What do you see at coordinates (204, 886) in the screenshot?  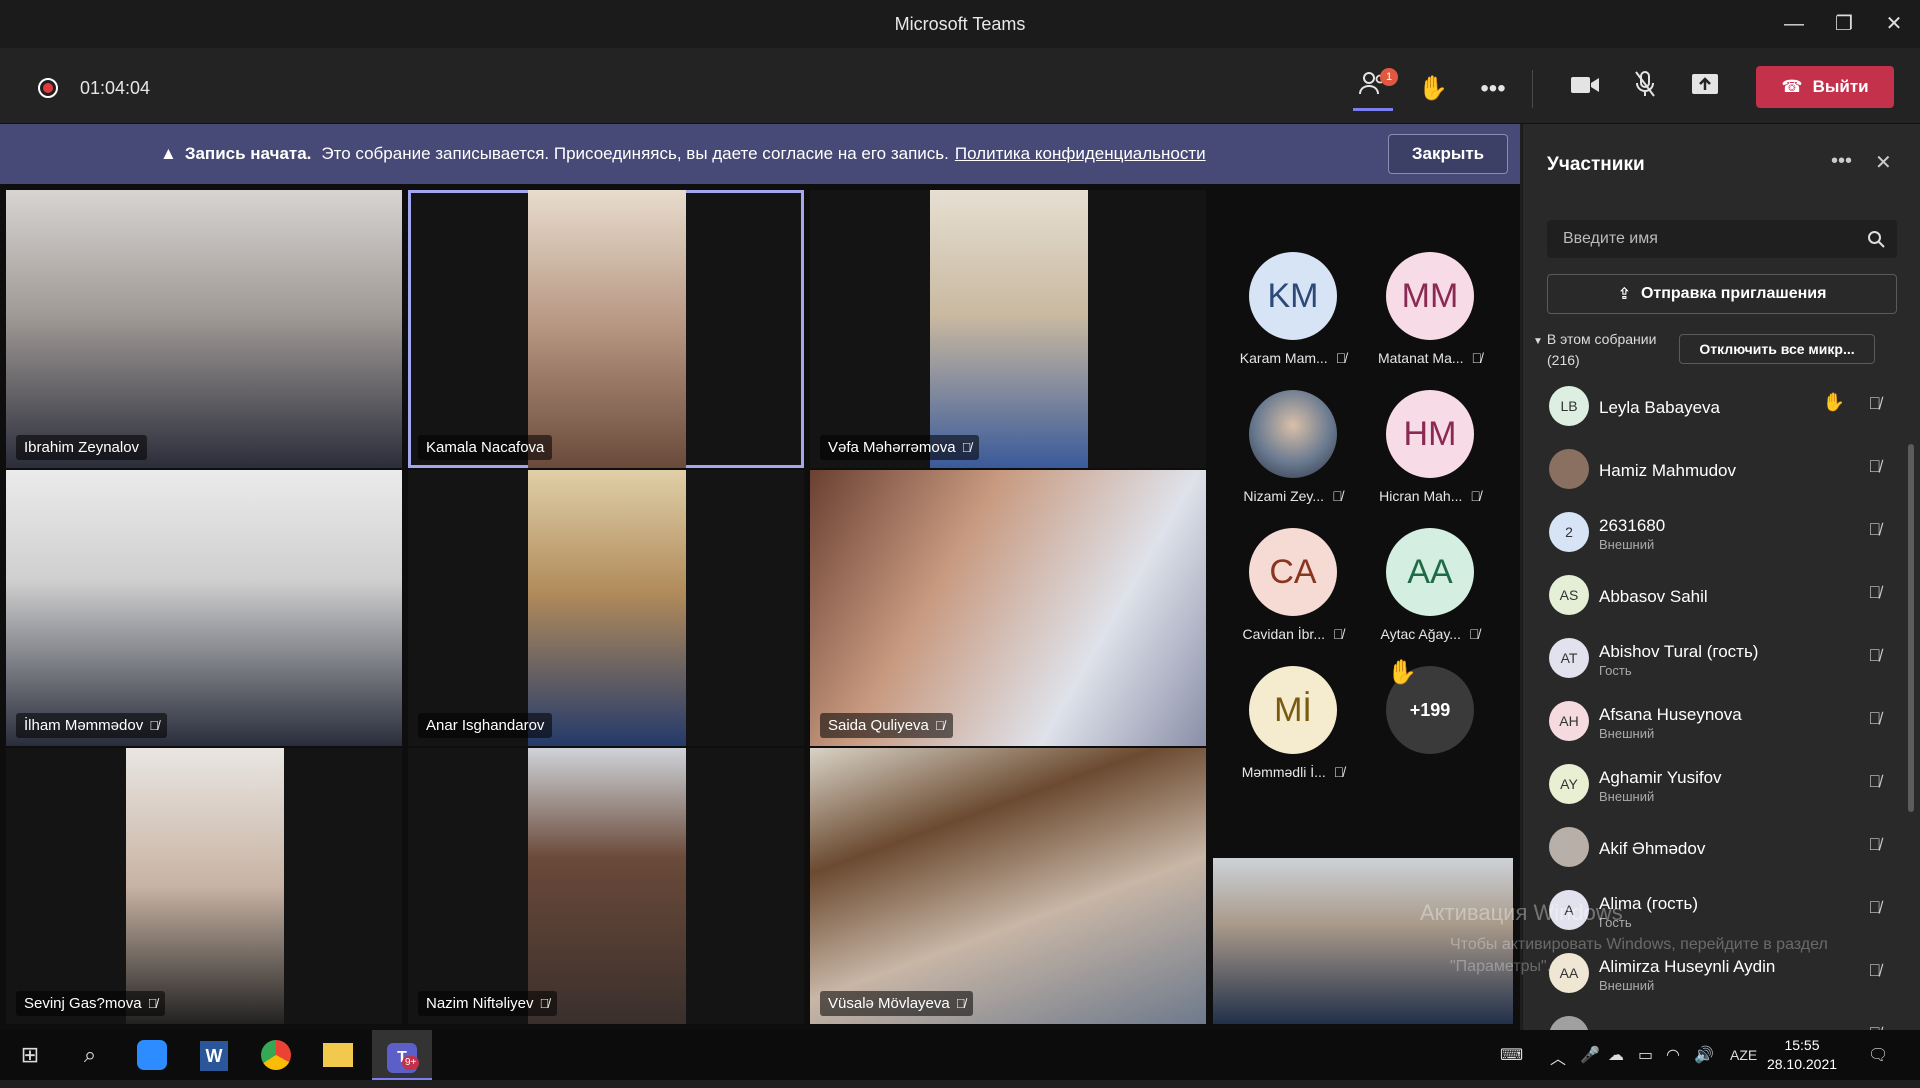 I see `video-tile: Sevinj Gas?mova 🎙̸` at bounding box center [204, 886].